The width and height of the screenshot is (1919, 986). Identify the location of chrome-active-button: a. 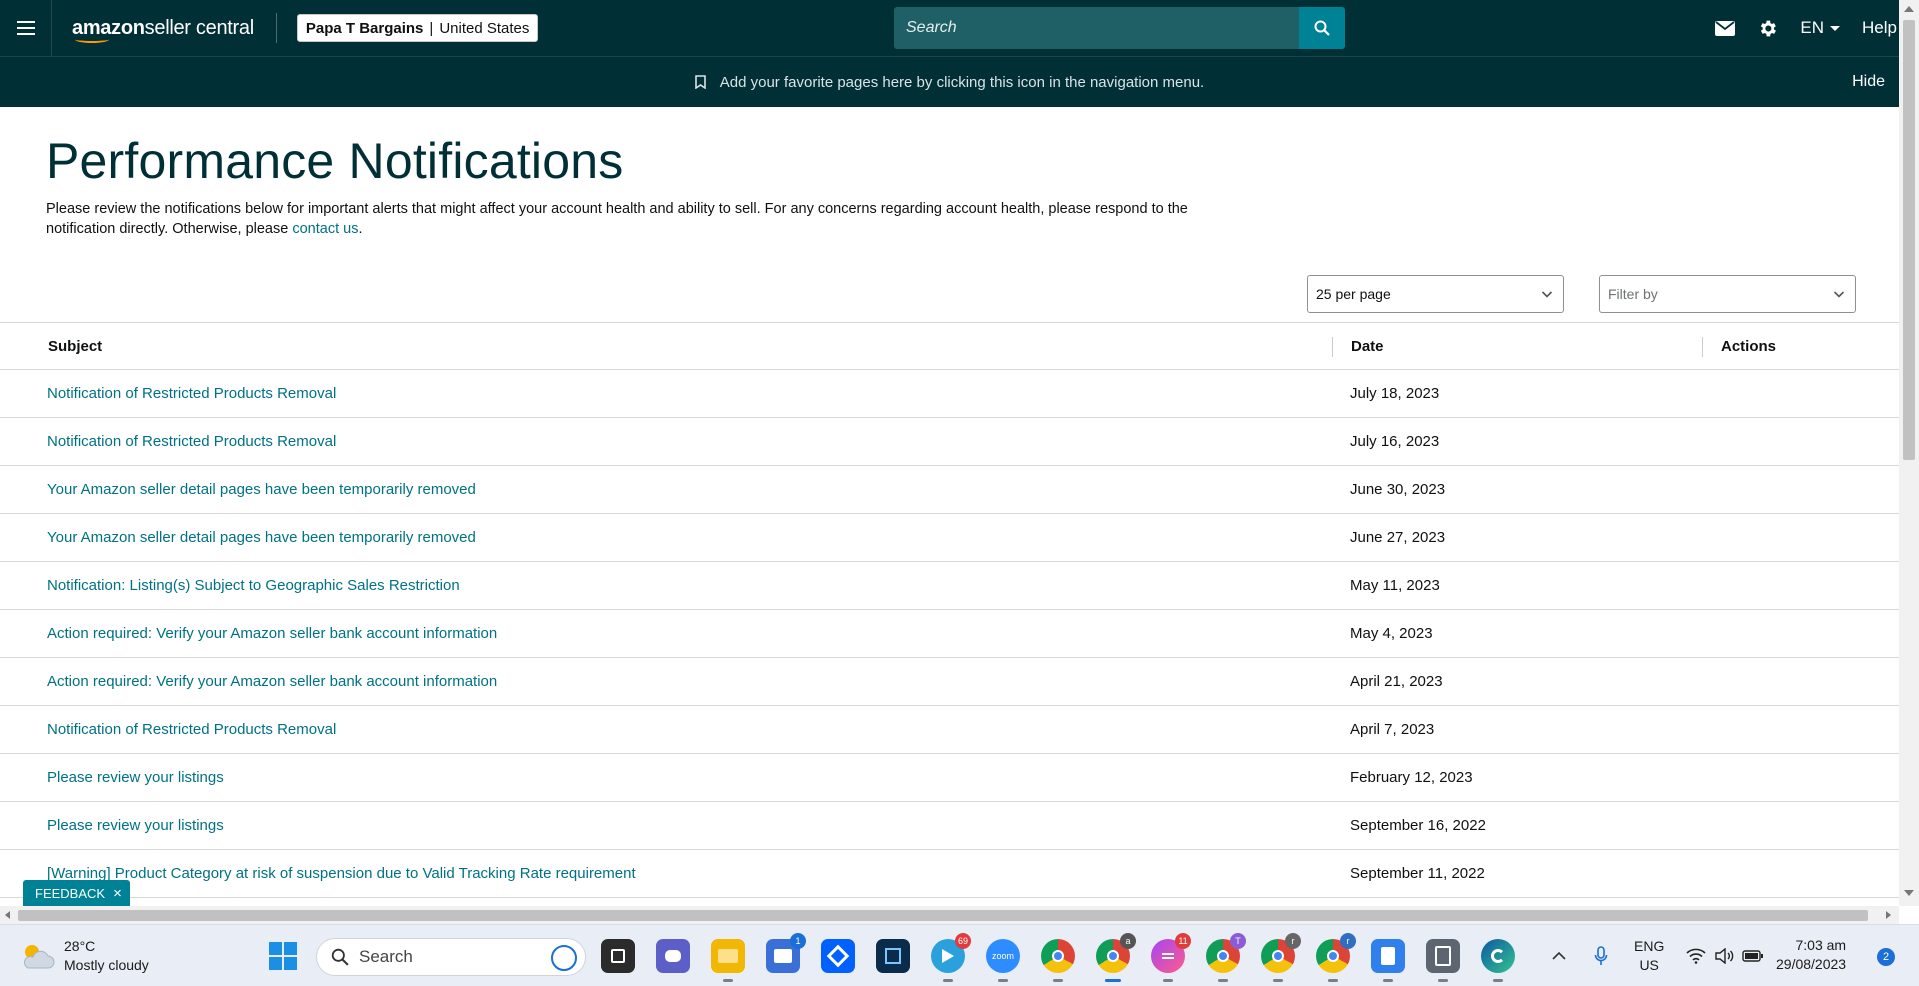
(1116, 957).